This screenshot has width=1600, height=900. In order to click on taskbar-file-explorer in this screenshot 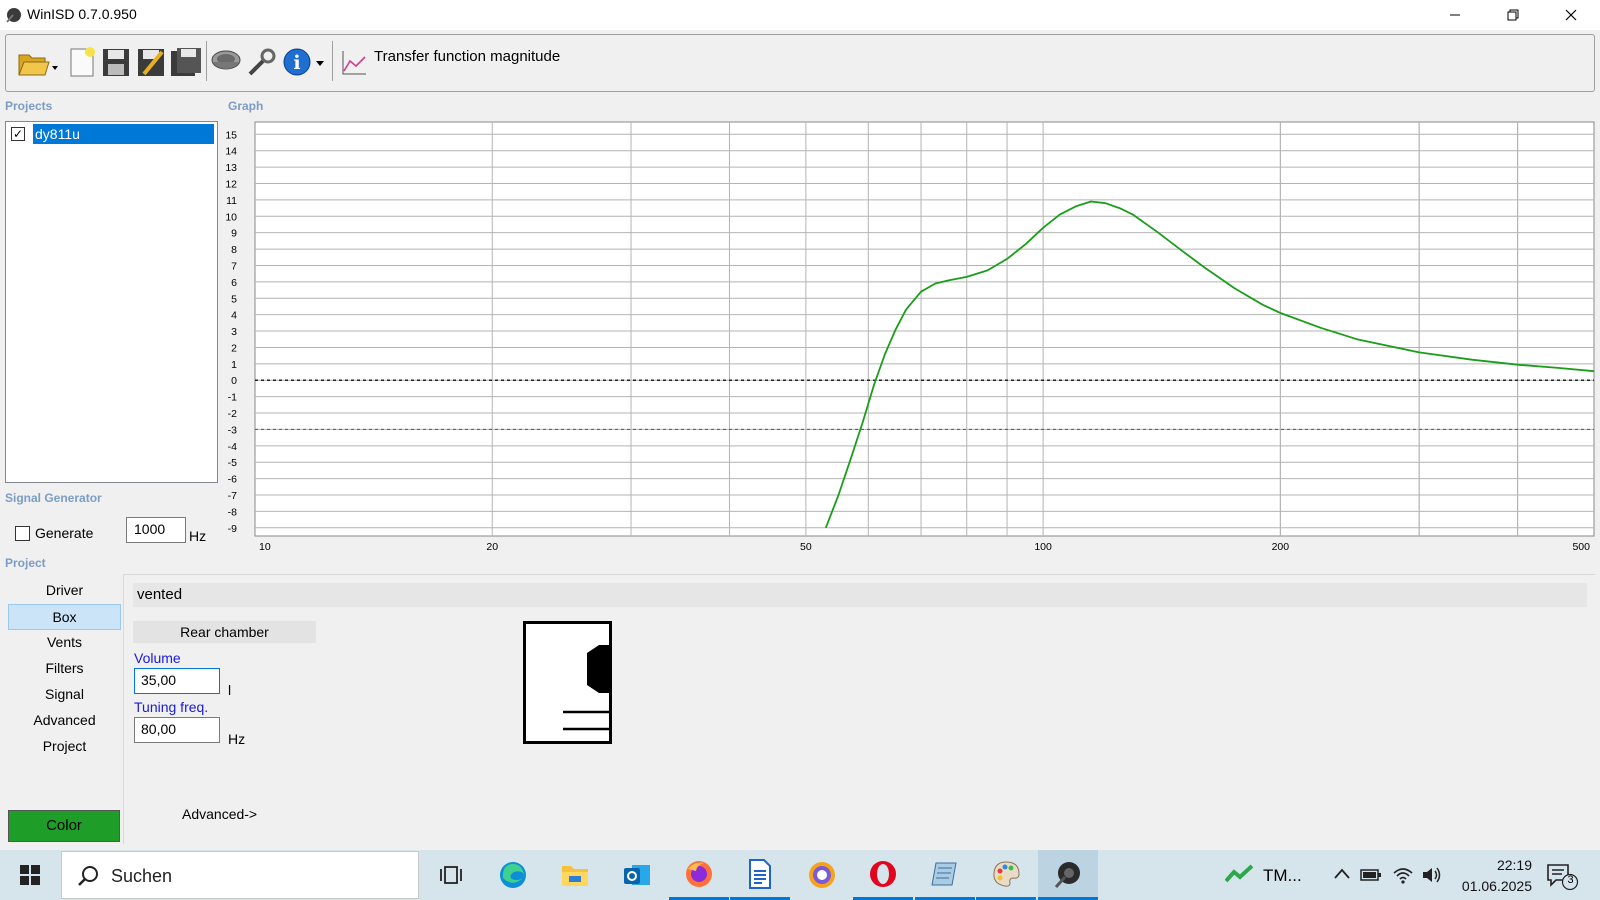, I will do `click(575, 875)`.